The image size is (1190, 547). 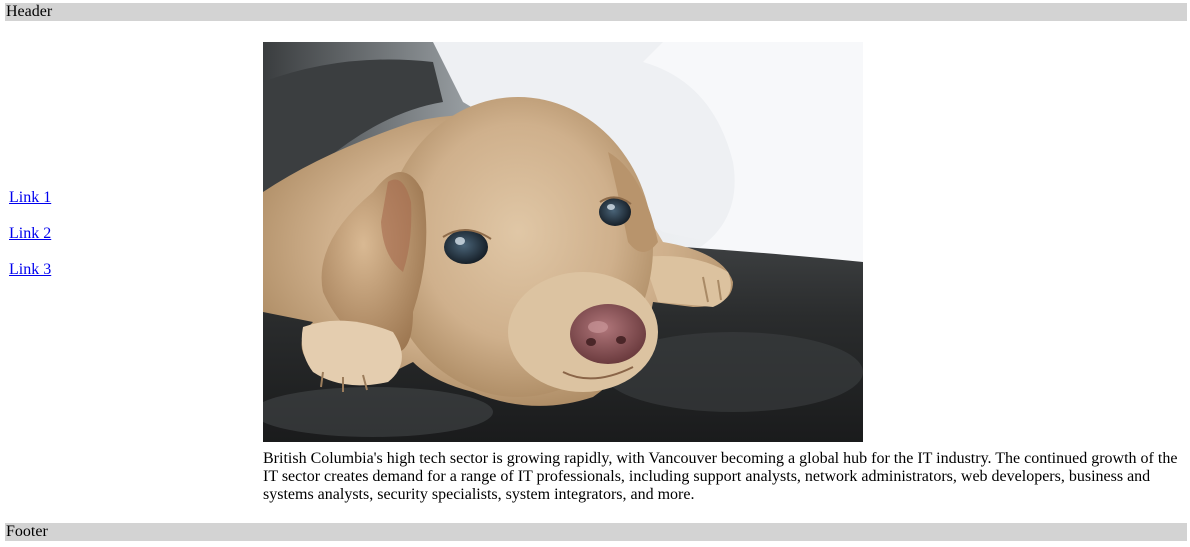 What do you see at coordinates (30, 234) in the screenshot?
I see `nav-link-2: Link 2` at bounding box center [30, 234].